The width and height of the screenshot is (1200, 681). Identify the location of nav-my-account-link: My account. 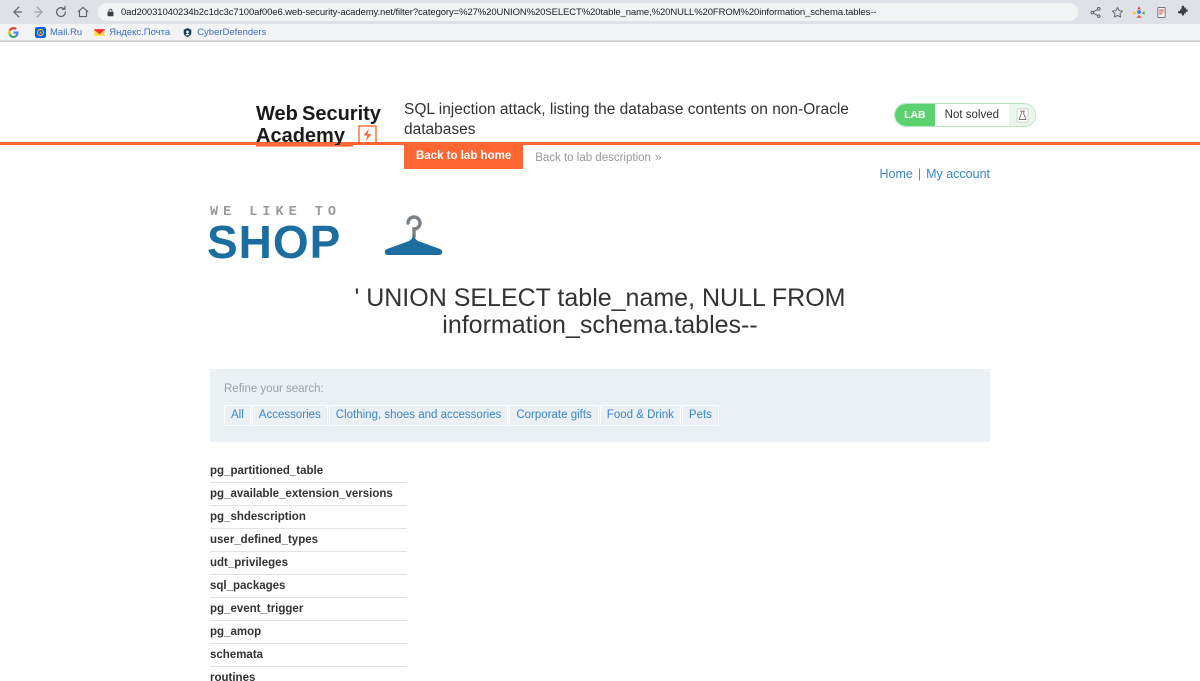
(958, 174).